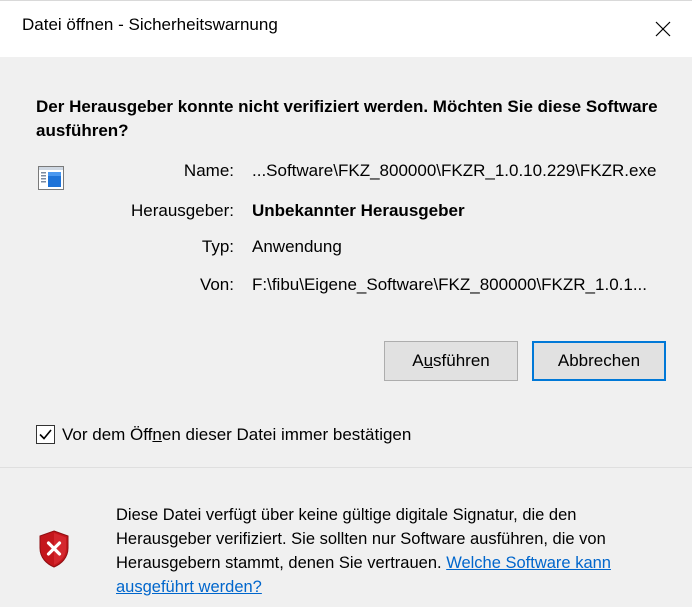 The image size is (692, 607). What do you see at coordinates (358, 210) in the screenshot?
I see `publisher-value: Unbekannter Herausgeber` at bounding box center [358, 210].